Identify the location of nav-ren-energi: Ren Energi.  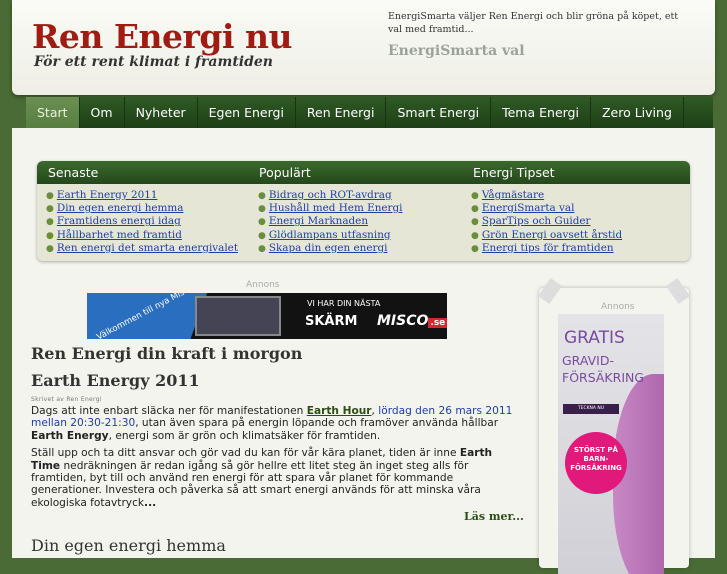
(341, 112).